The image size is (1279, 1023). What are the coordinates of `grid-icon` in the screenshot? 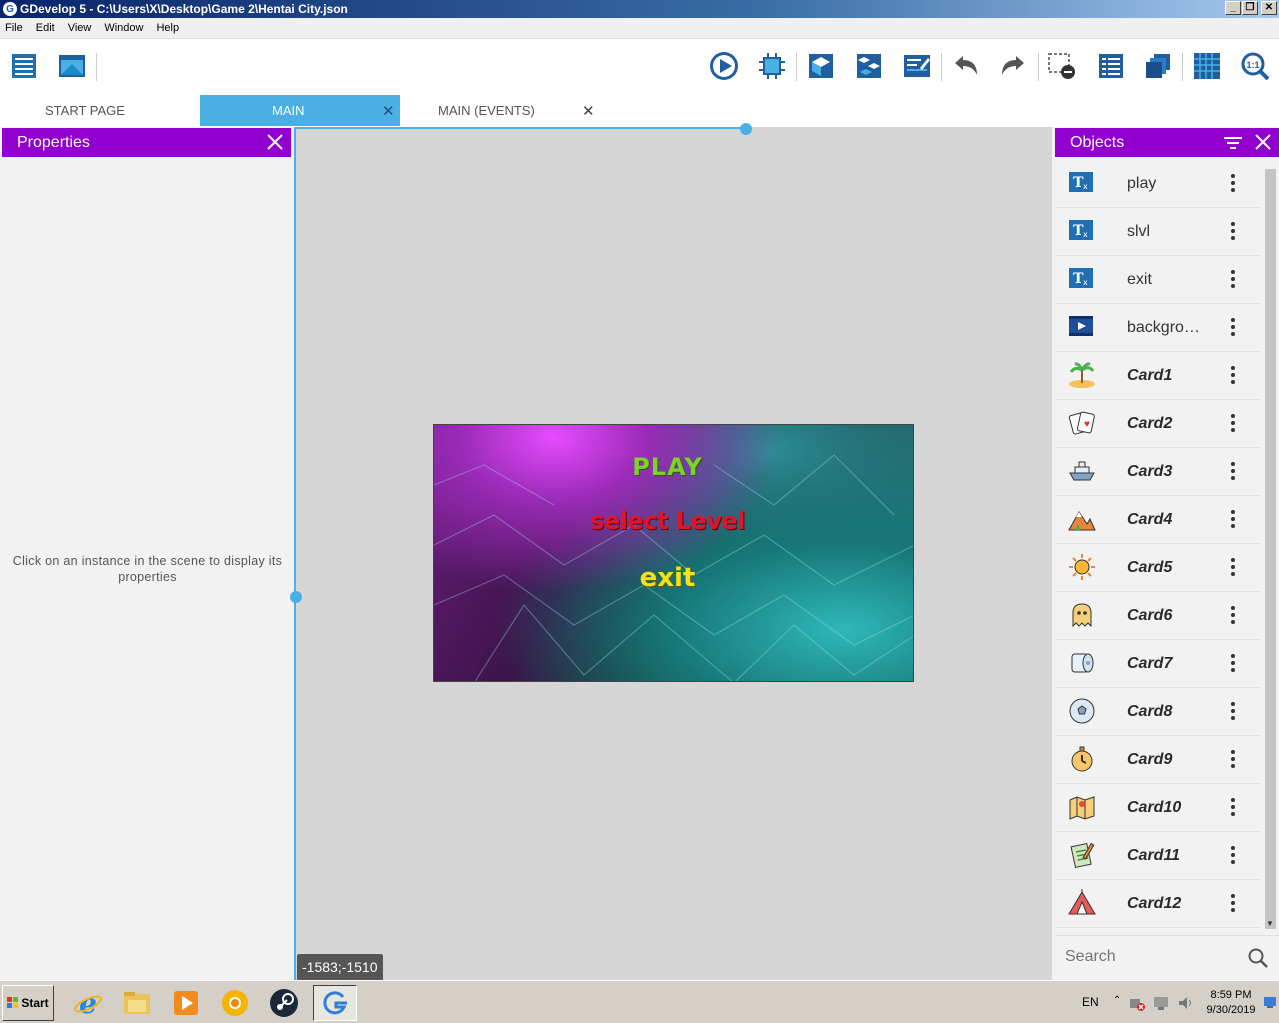 It's located at (1207, 66).